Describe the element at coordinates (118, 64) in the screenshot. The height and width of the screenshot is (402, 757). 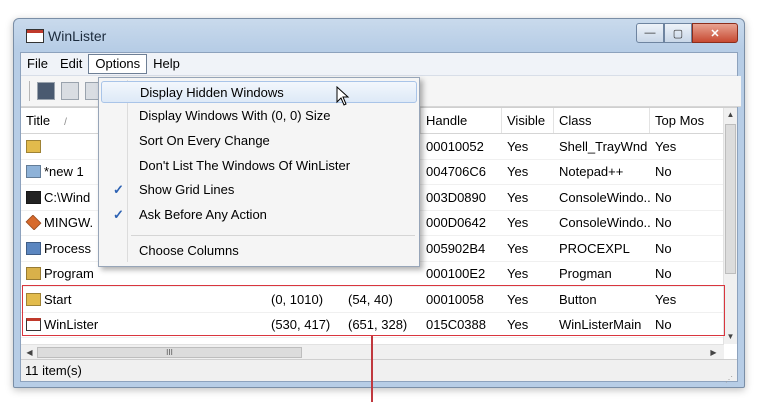
I see `menu-options: Options` at that location.